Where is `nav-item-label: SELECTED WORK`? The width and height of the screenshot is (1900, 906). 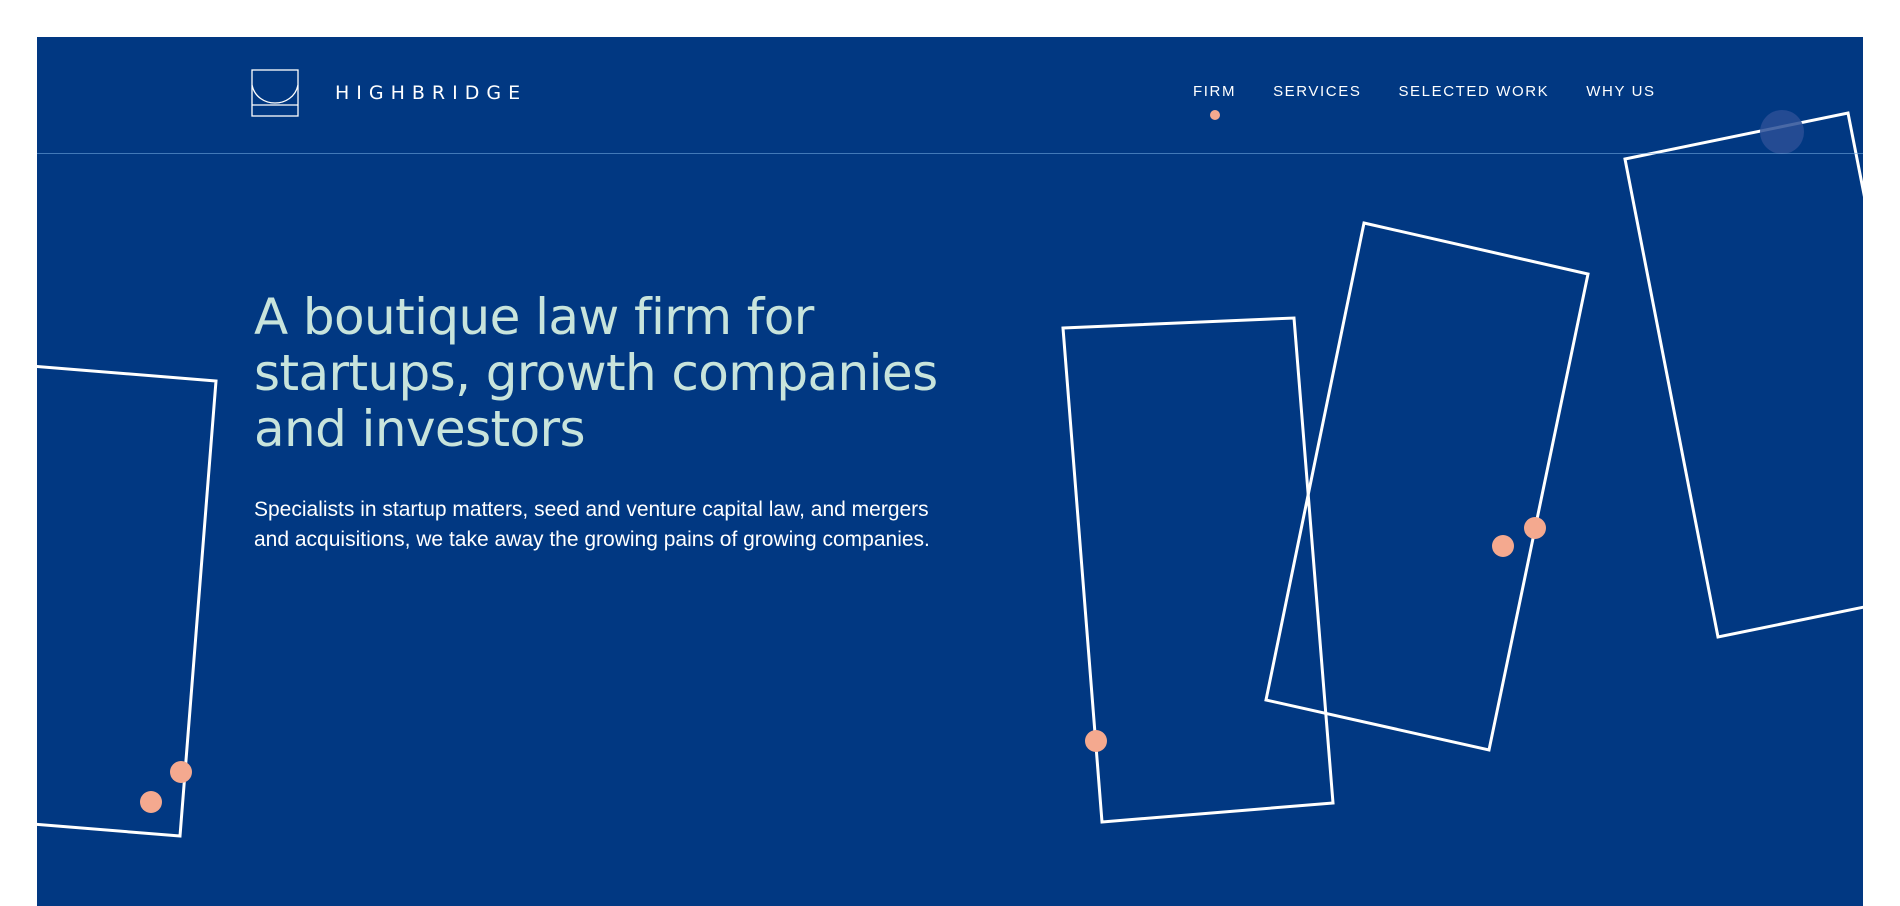
nav-item-label: SELECTED WORK is located at coordinates (1474, 91).